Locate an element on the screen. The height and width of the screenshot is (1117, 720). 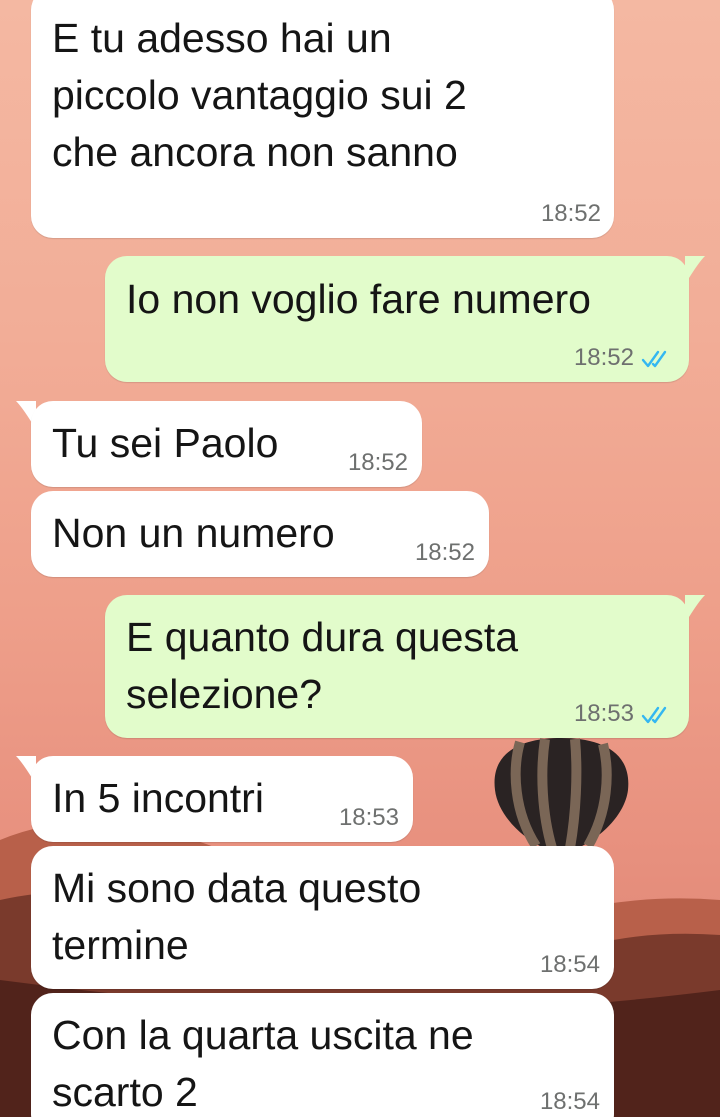
message-text: Io non voglio fare numero is located at coordinates (358, 299).